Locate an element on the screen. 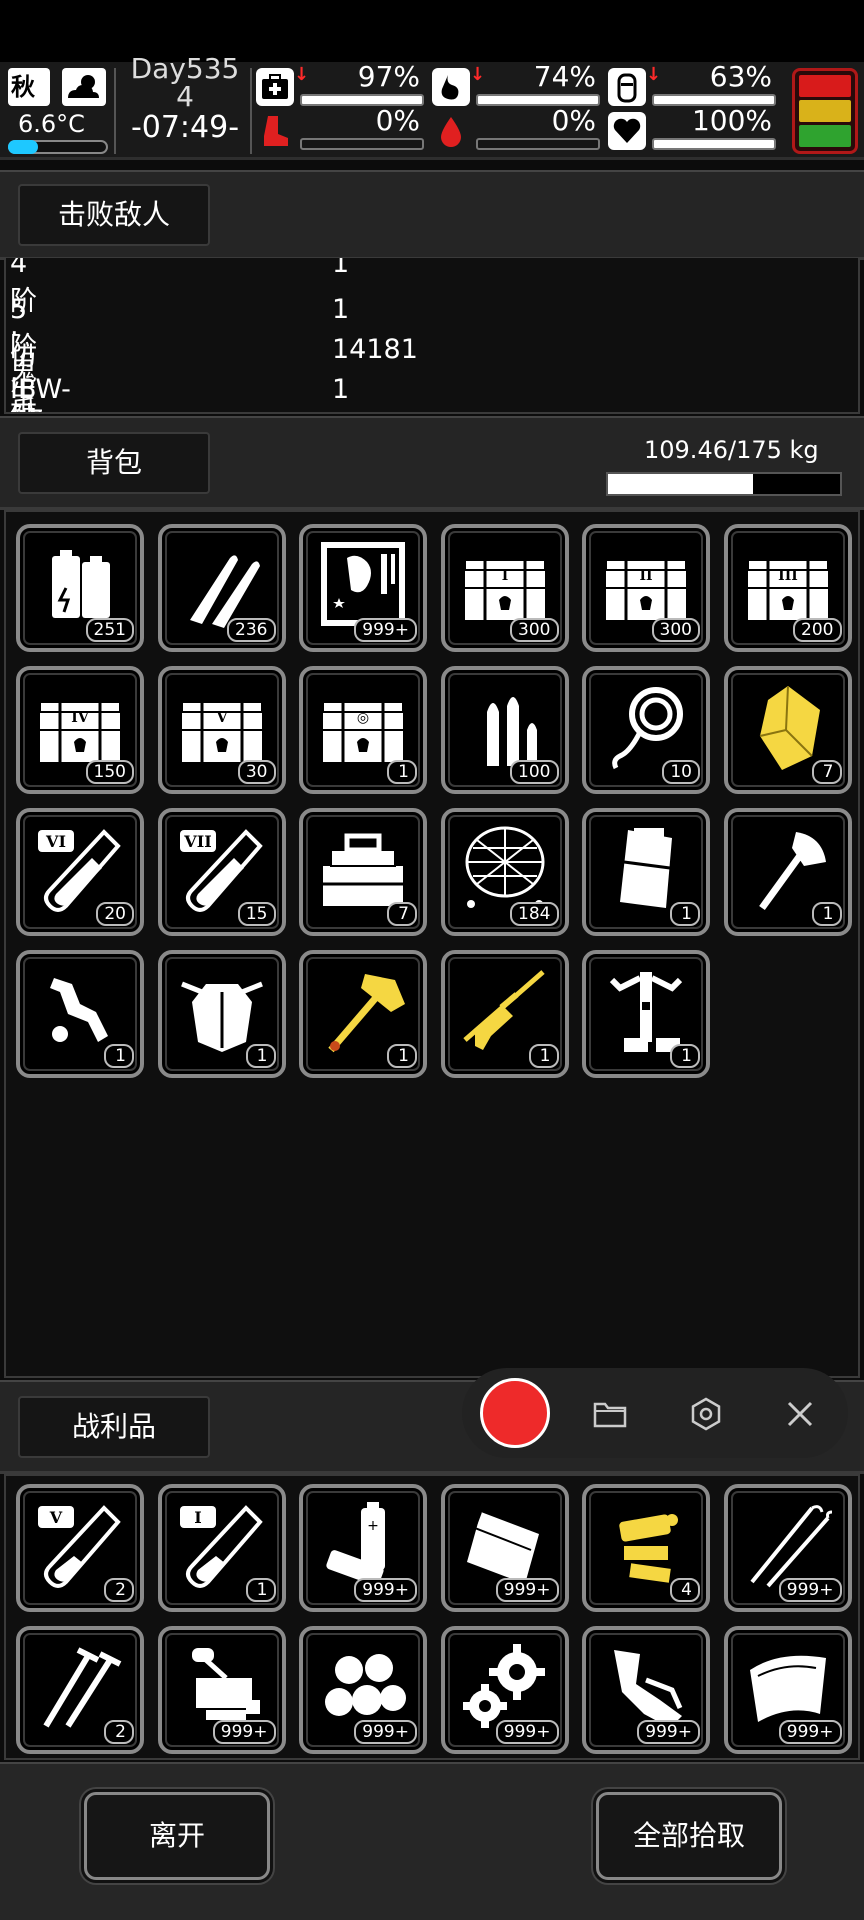 The height and width of the screenshot is (1920, 864). backpack-item-slot: VI 20 is located at coordinates (80, 872).